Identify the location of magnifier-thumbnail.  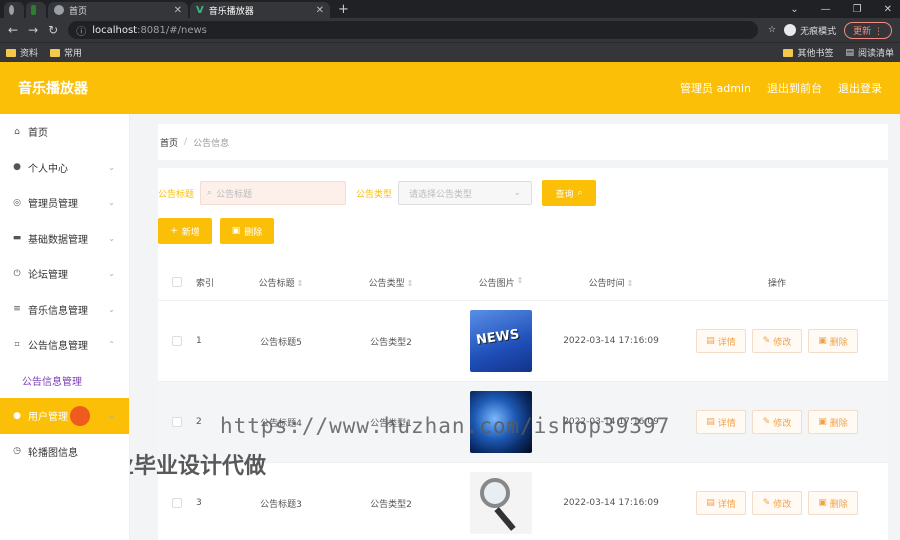
(501, 503).